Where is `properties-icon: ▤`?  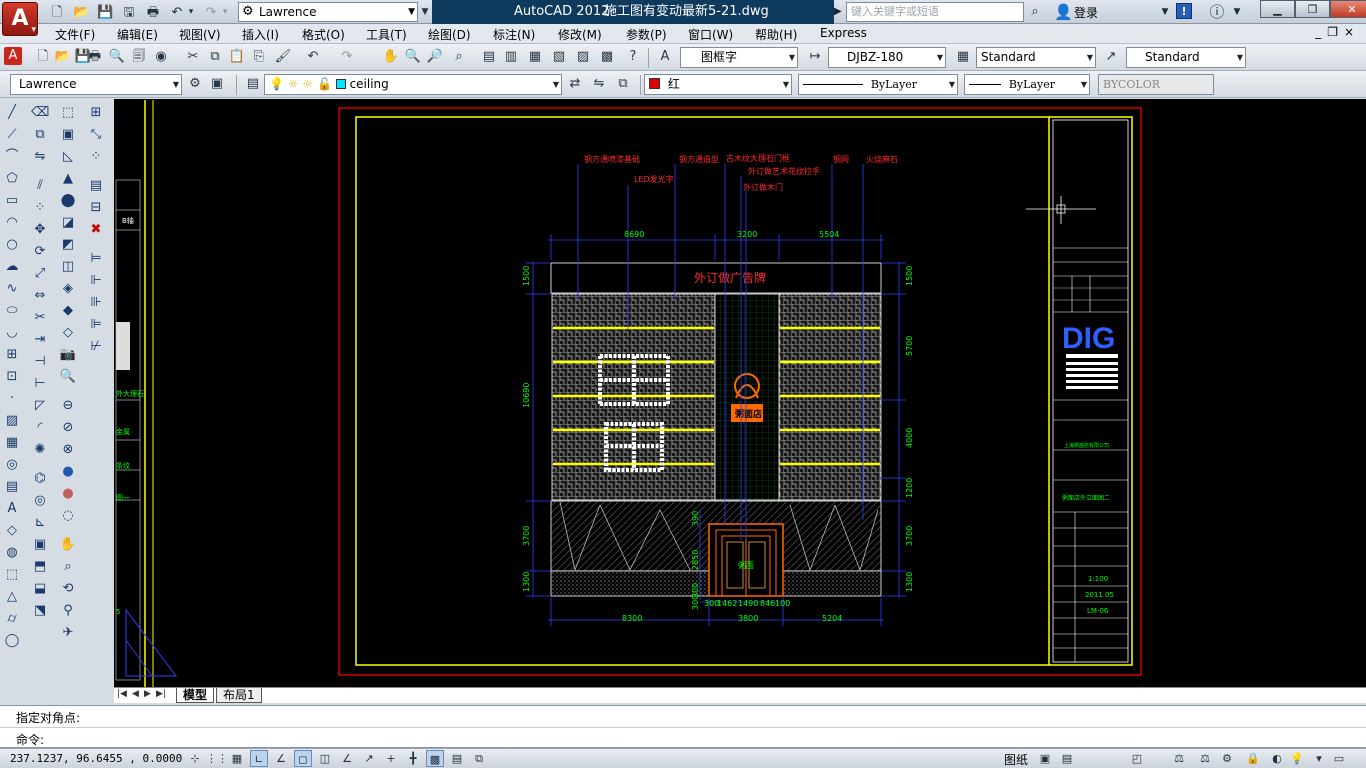
properties-icon: ▤ is located at coordinates (489, 57).